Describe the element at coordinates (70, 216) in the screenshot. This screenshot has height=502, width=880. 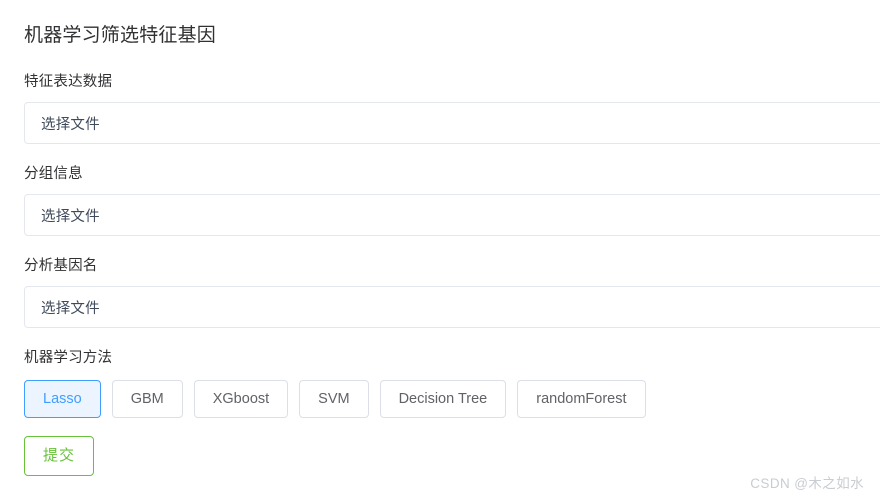
I see `file-input-placeholder-group-info: 选择文件` at that location.